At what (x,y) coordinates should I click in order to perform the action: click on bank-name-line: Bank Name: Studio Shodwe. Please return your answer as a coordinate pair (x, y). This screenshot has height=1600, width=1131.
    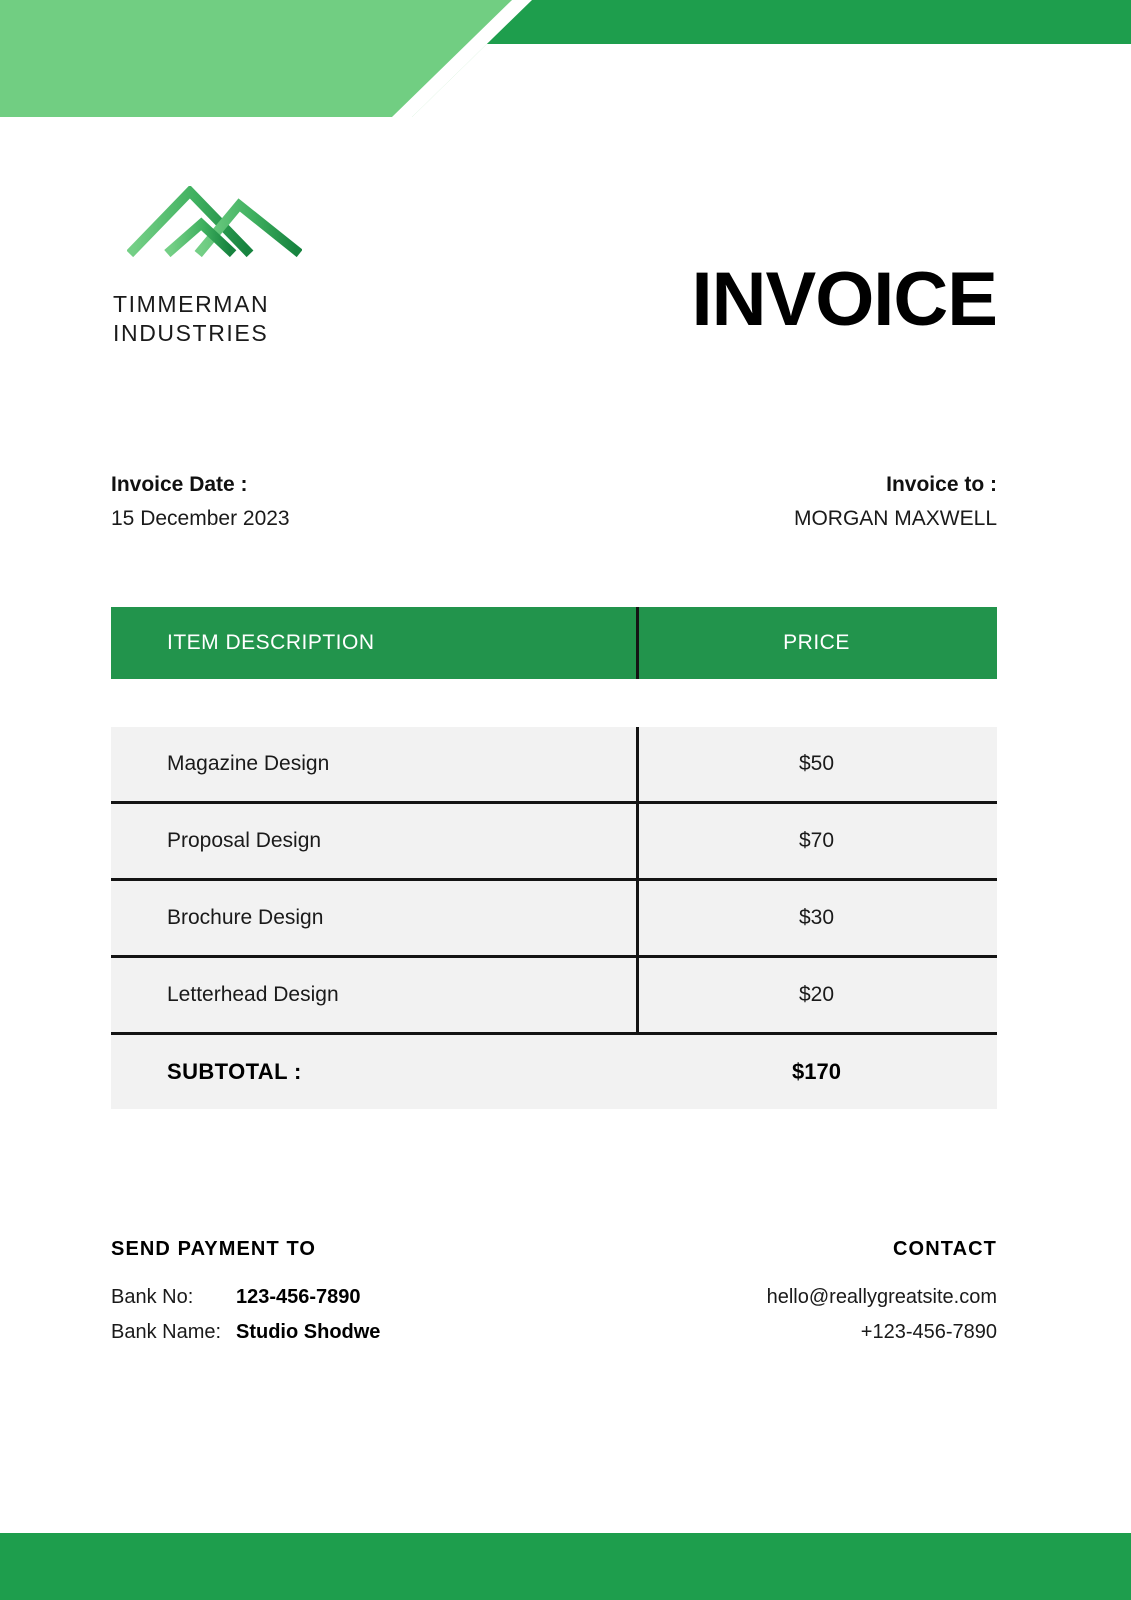
    Looking at the image, I should click on (245, 1332).